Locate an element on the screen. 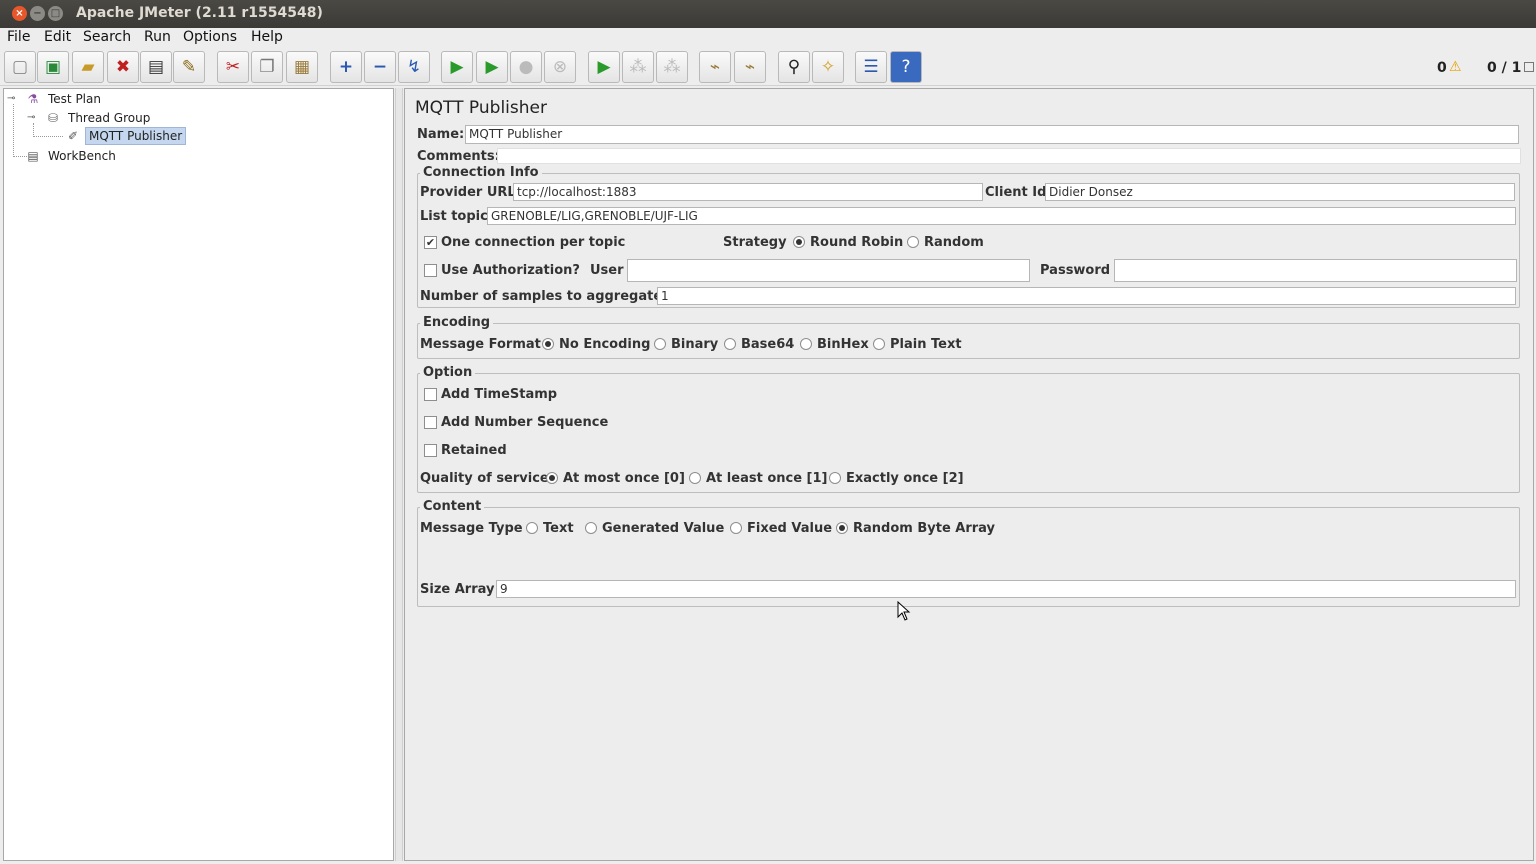 Image resolution: width=1536 pixels, height=864 pixels. menu-file: File is located at coordinates (18, 37).